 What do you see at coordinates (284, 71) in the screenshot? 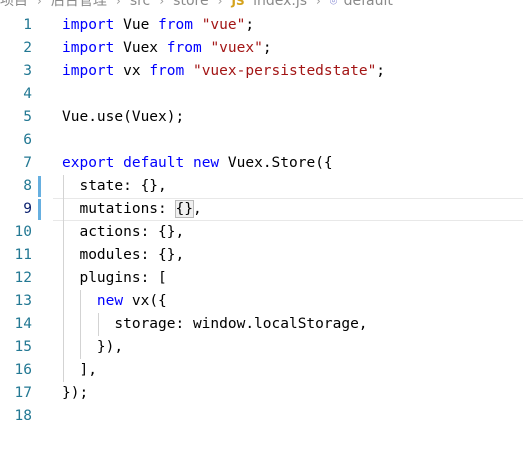
I see `string-token: "vuex-persistedstate"` at bounding box center [284, 71].